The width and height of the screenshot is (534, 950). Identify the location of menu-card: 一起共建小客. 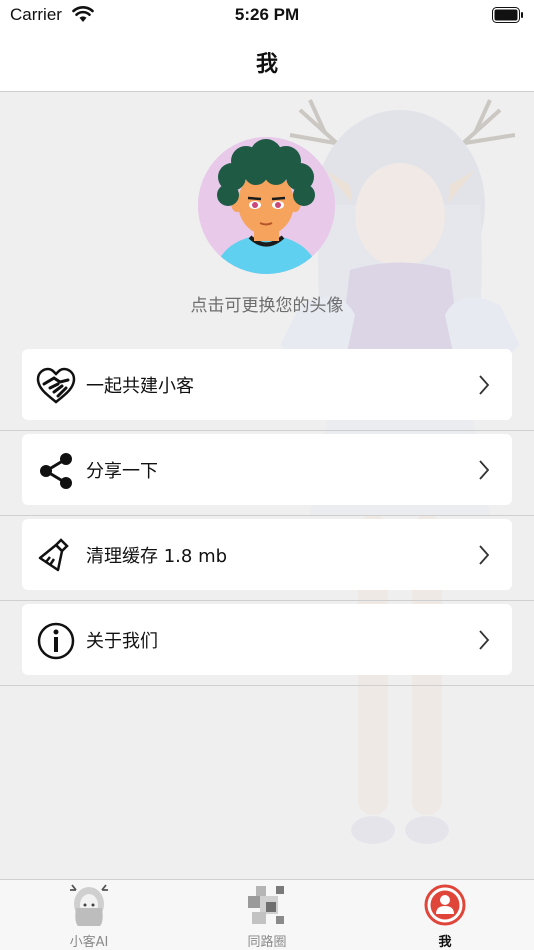
(267, 384).